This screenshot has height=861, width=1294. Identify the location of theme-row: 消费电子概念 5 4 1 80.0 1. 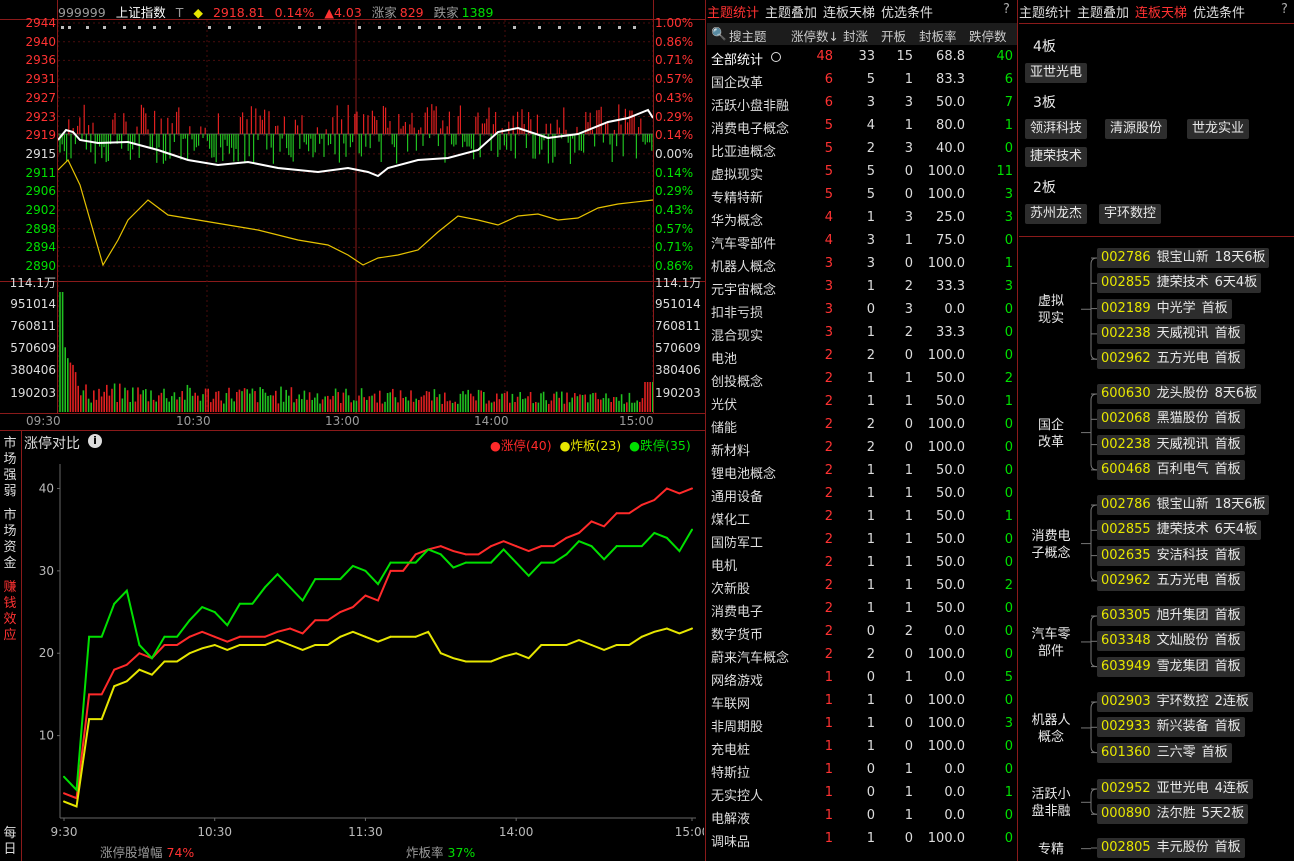
(862, 126).